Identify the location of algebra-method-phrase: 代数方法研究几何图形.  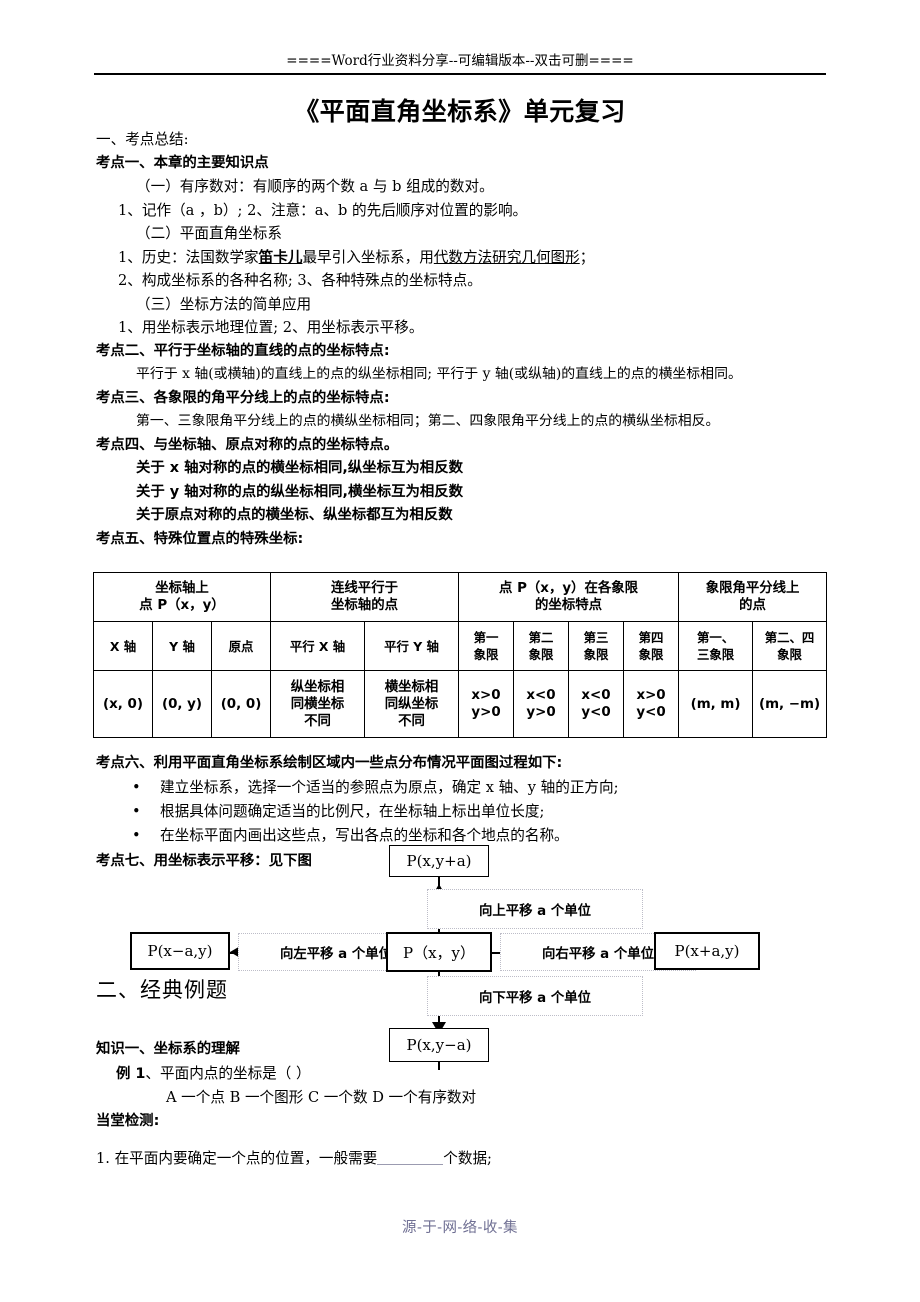
(506, 257).